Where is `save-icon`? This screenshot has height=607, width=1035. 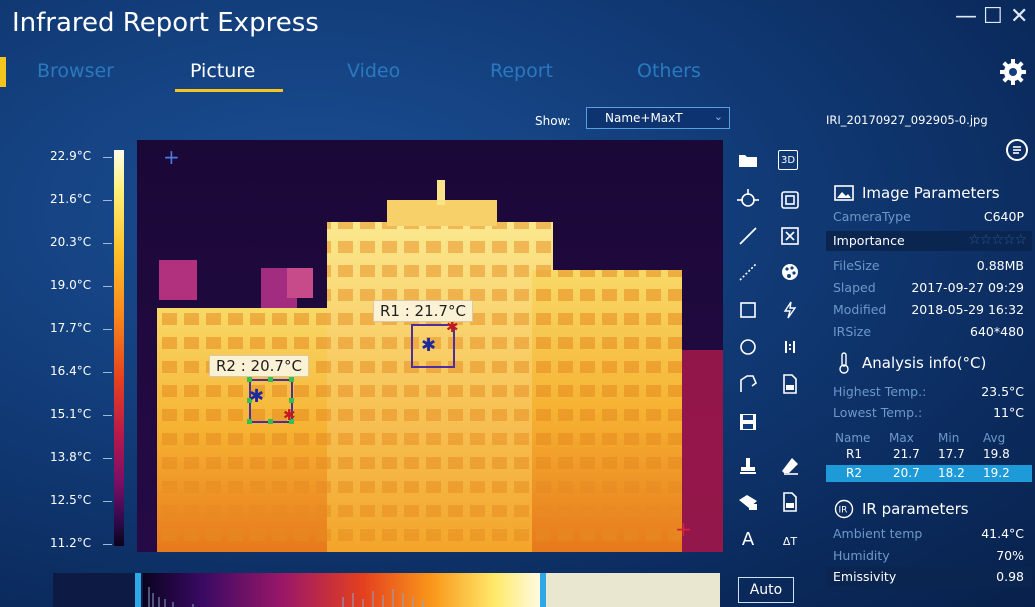
save-icon is located at coordinates (748, 422).